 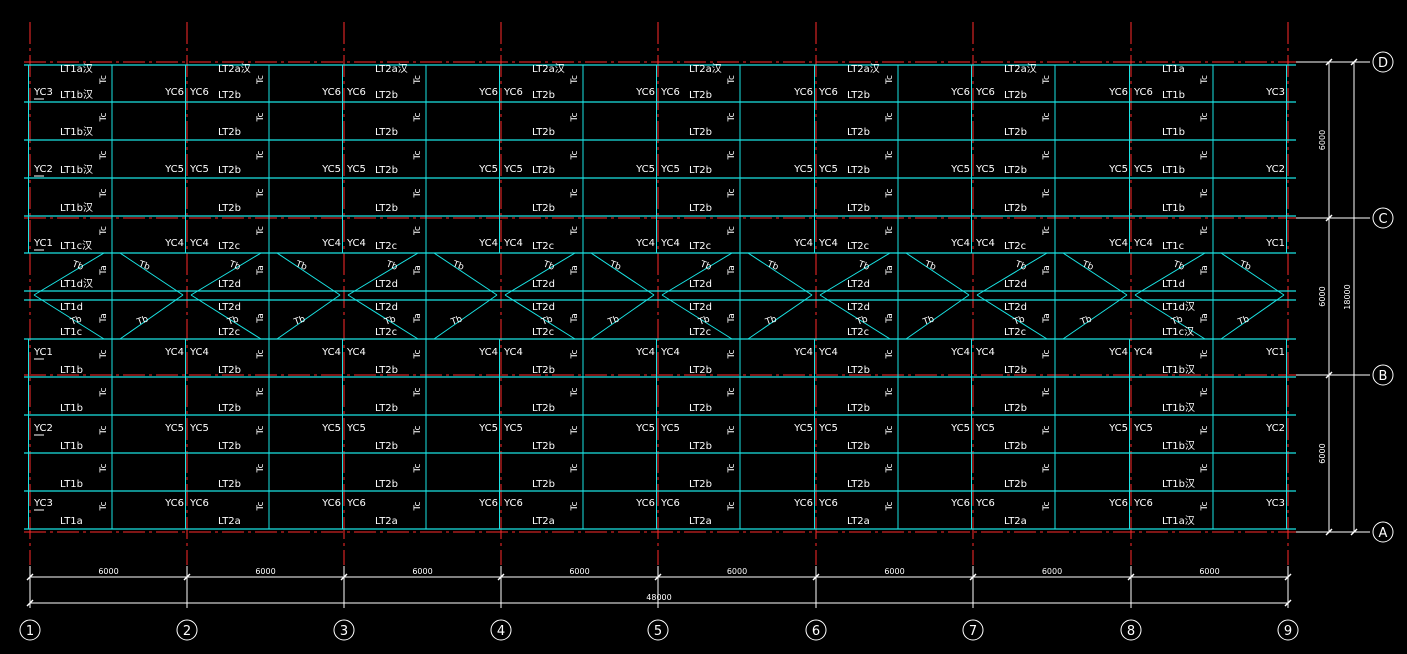 What do you see at coordinates (973, 631) in the screenshot?
I see `axis-bubble-label: 7` at bounding box center [973, 631].